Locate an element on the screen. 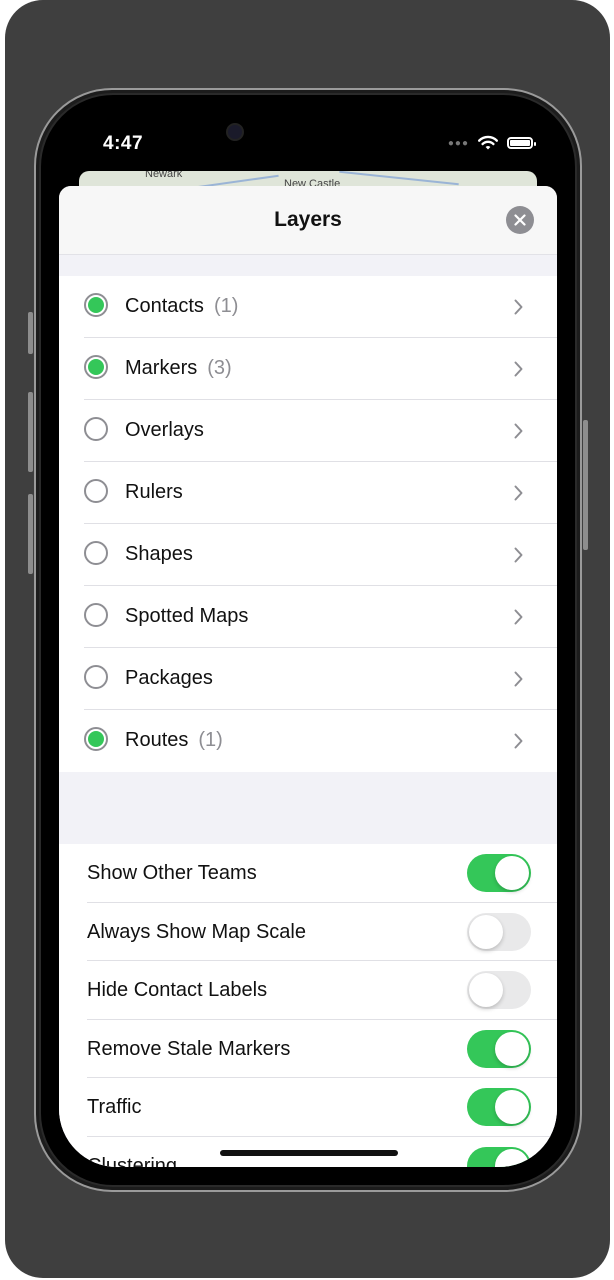  front-camera is located at coordinates (235, 132).